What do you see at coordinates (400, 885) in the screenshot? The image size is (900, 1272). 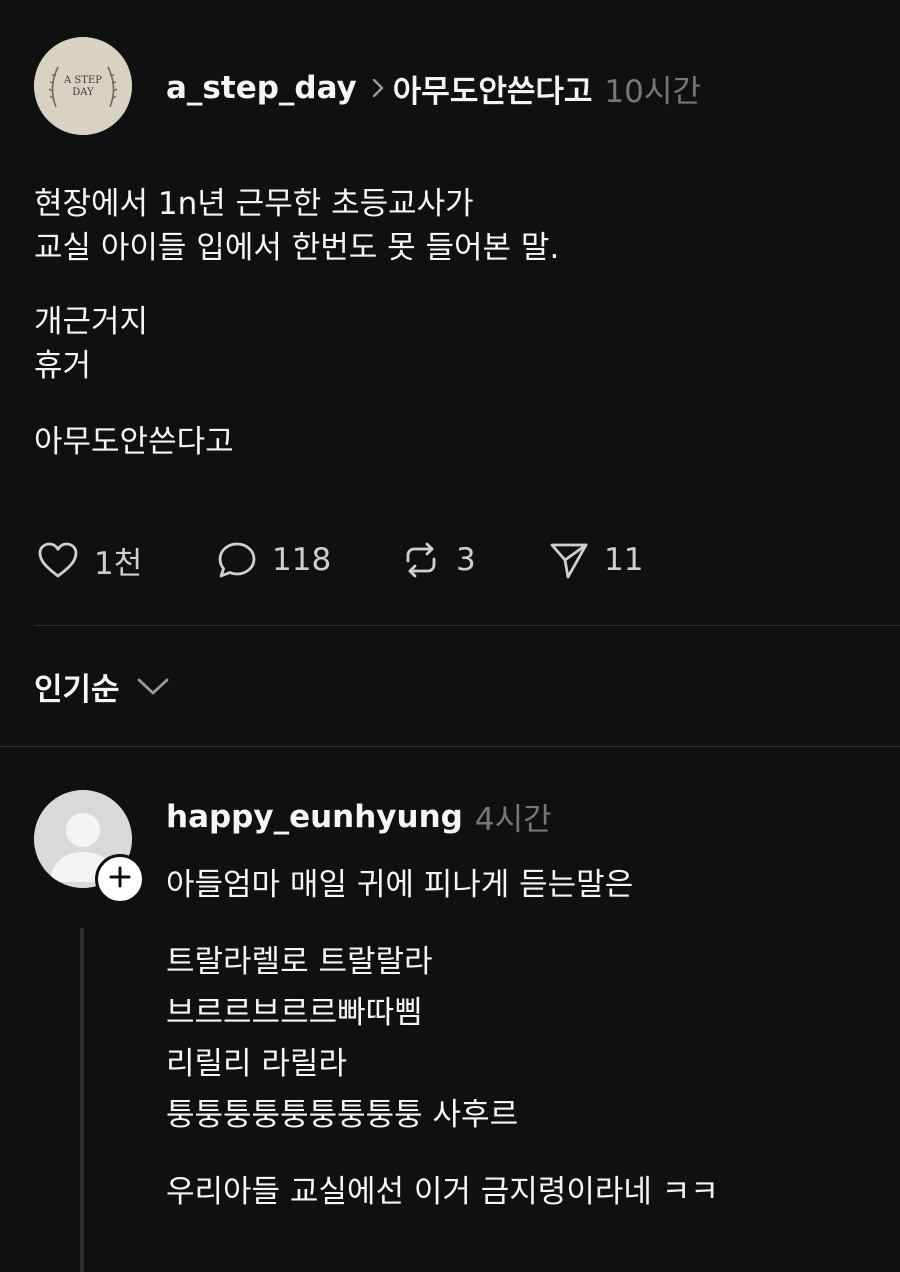 I see `comment-text-line: 아들엄마 매일 귀에 피나게 듣는말은` at bounding box center [400, 885].